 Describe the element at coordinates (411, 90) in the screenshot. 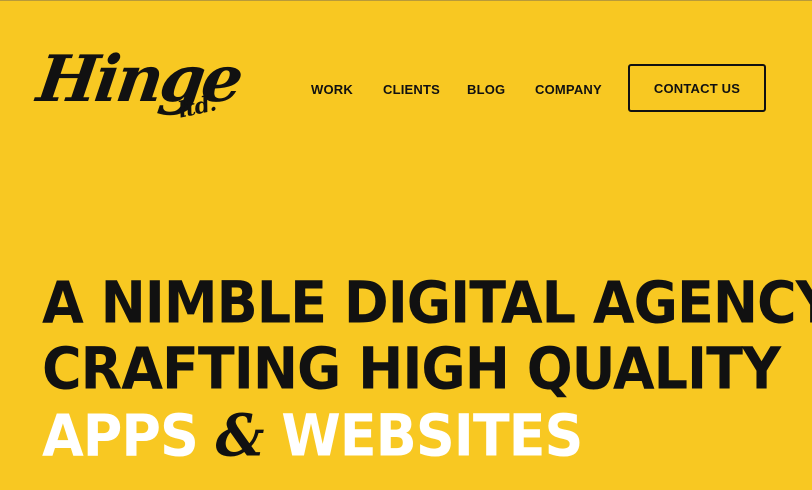

I see `nav-link-clients: CLIENTS` at that location.